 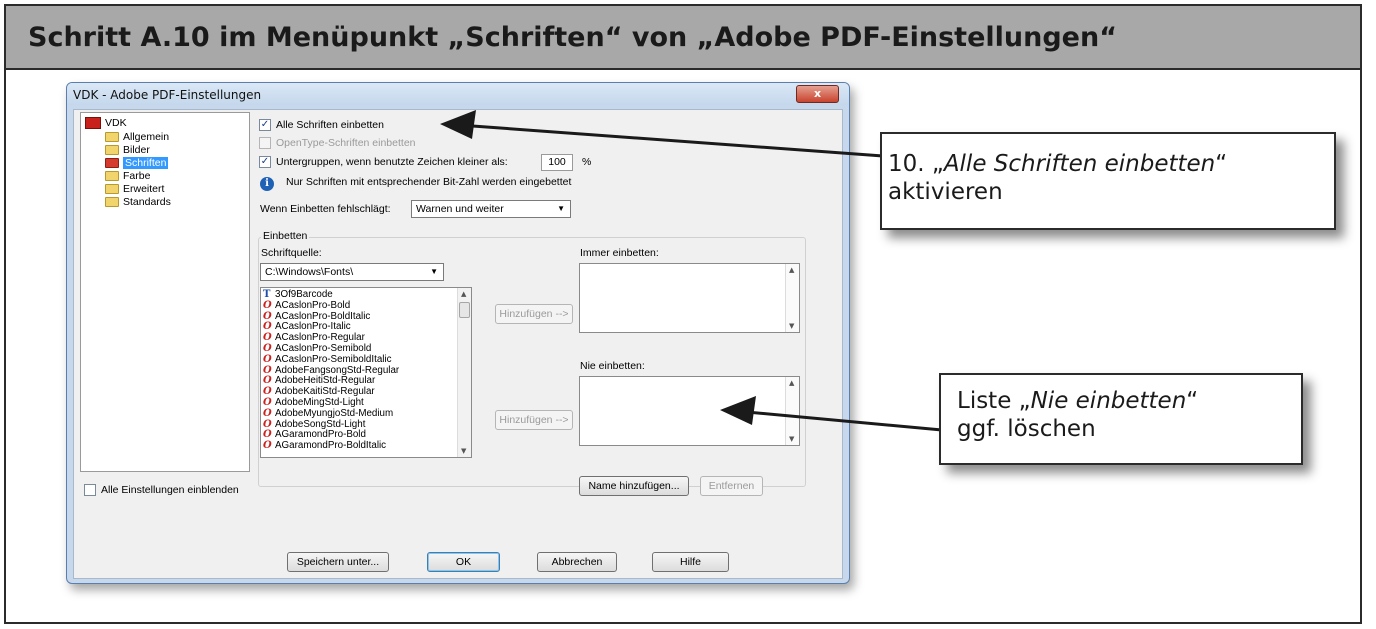 What do you see at coordinates (1079, 164) in the screenshot?
I see `callout-italic: Alle Schriften einbetten` at bounding box center [1079, 164].